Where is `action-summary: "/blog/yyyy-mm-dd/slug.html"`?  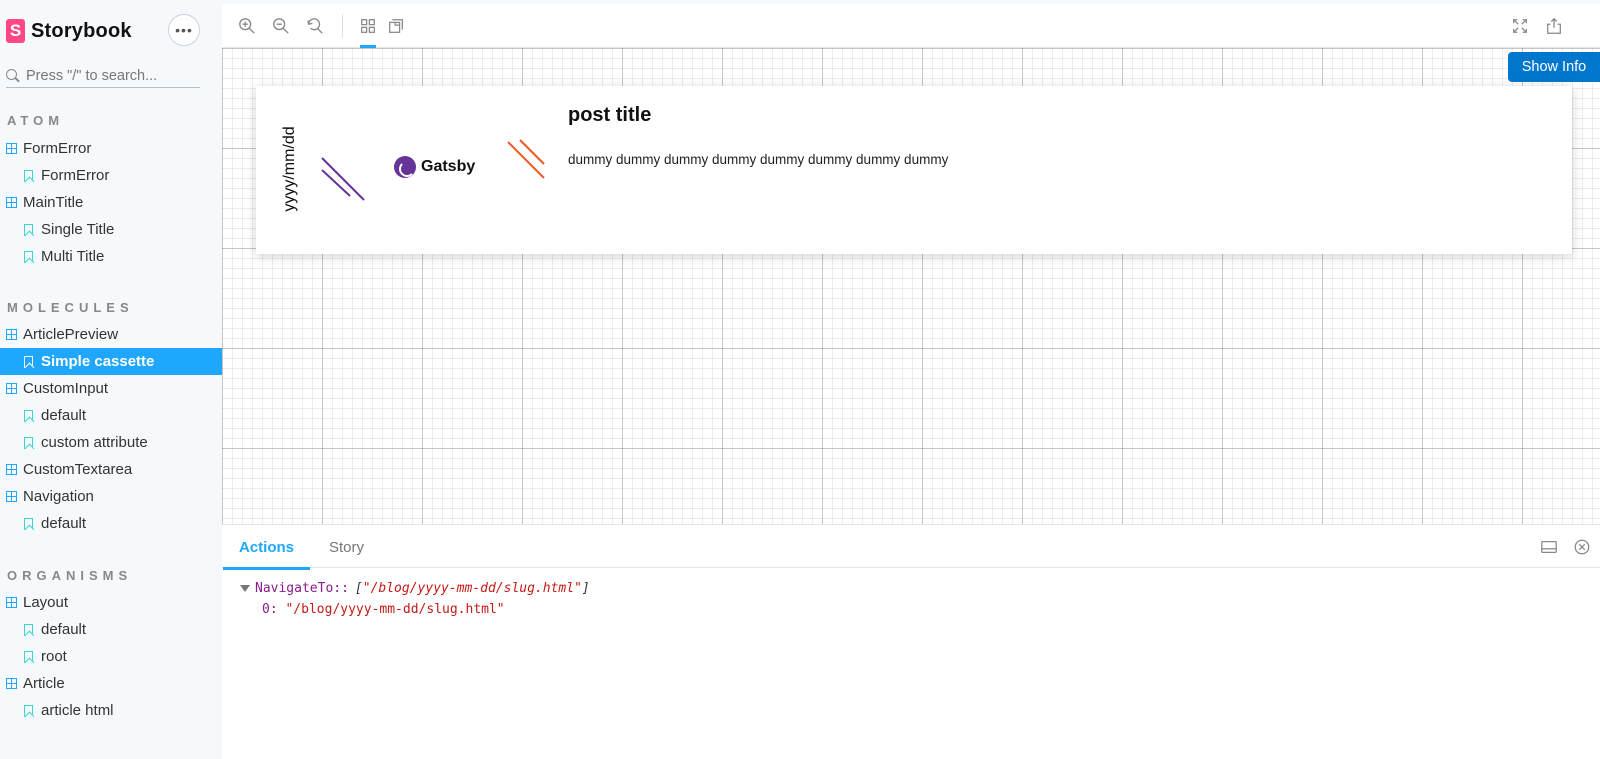
action-summary: "/blog/yyyy-mm-dd/slug.html" is located at coordinates (472, 588).